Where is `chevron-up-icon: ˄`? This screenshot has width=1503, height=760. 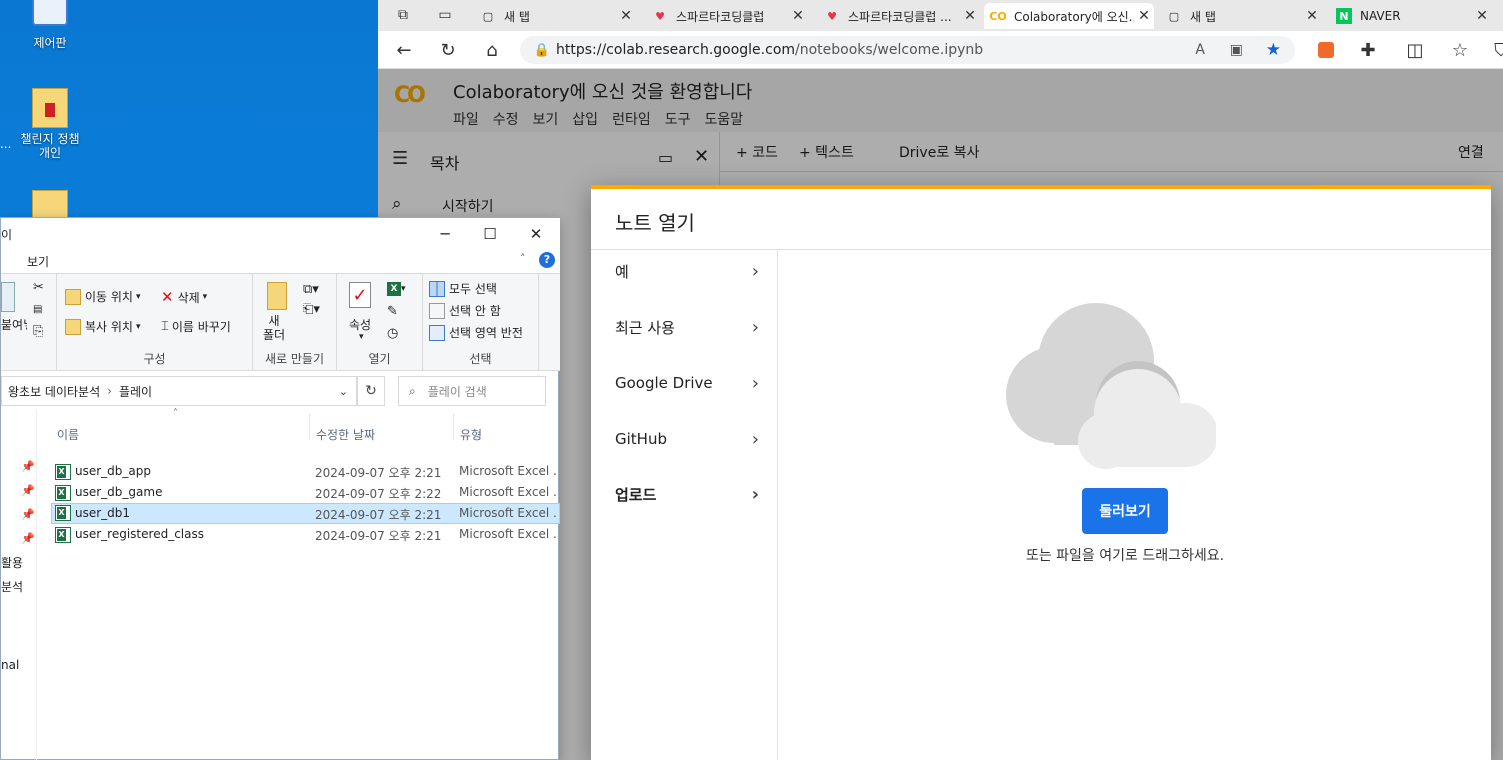 chevron-up-icon: ˄ is located at coordinates (523, 258).